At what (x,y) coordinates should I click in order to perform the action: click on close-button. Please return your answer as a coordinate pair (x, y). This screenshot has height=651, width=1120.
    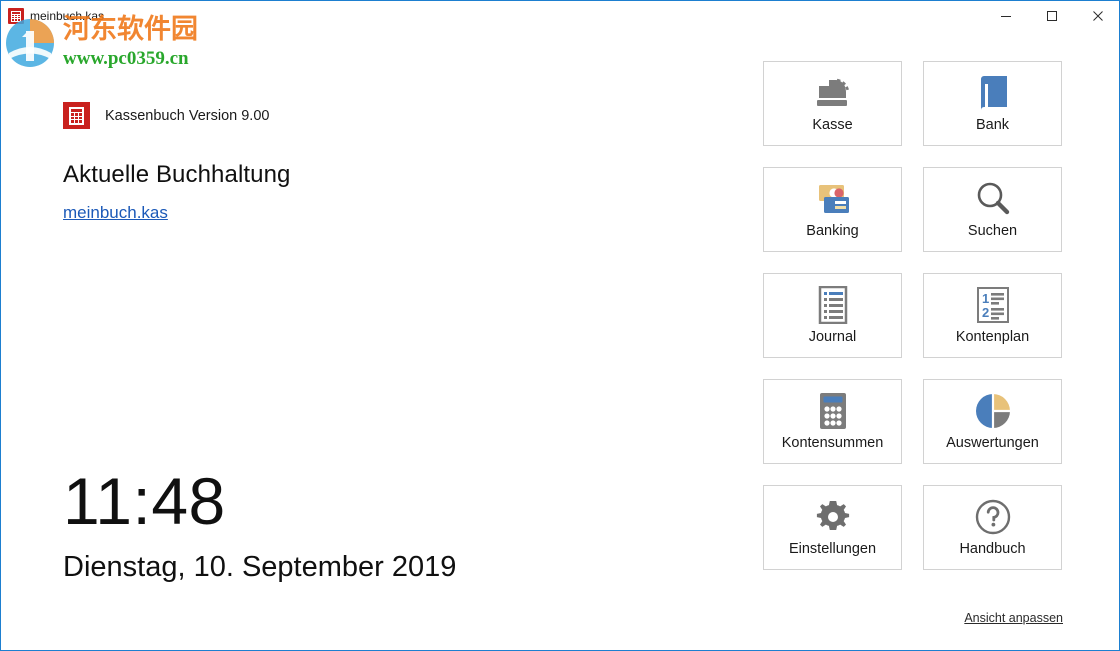
    Looking at the image, I should click on (1097, 15).